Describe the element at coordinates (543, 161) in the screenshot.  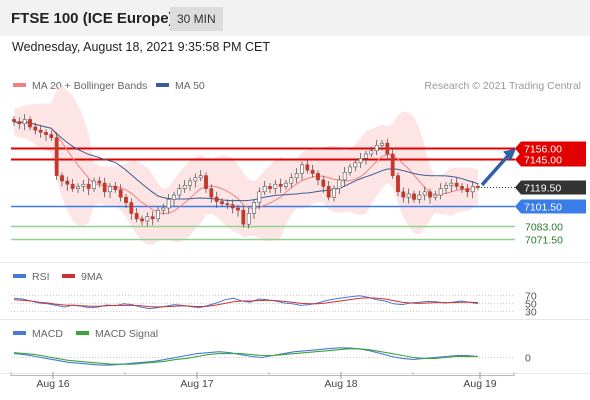
I see `level-label-resistance-1: 7145.00` at that location.